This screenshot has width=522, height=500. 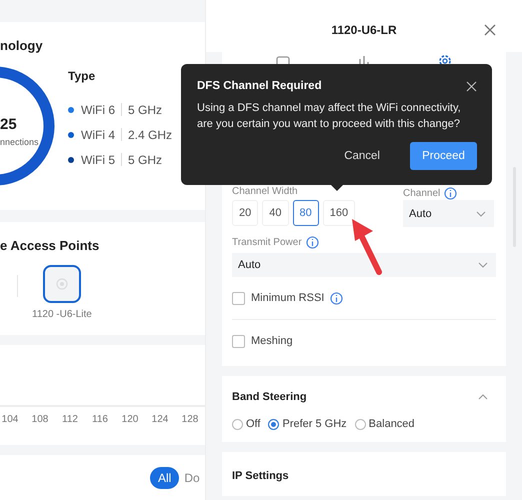 What do you see at coordinates (362, 156) in the screenshot?
I see `cancel-button: Cancel` at bounding box center [362, 156].